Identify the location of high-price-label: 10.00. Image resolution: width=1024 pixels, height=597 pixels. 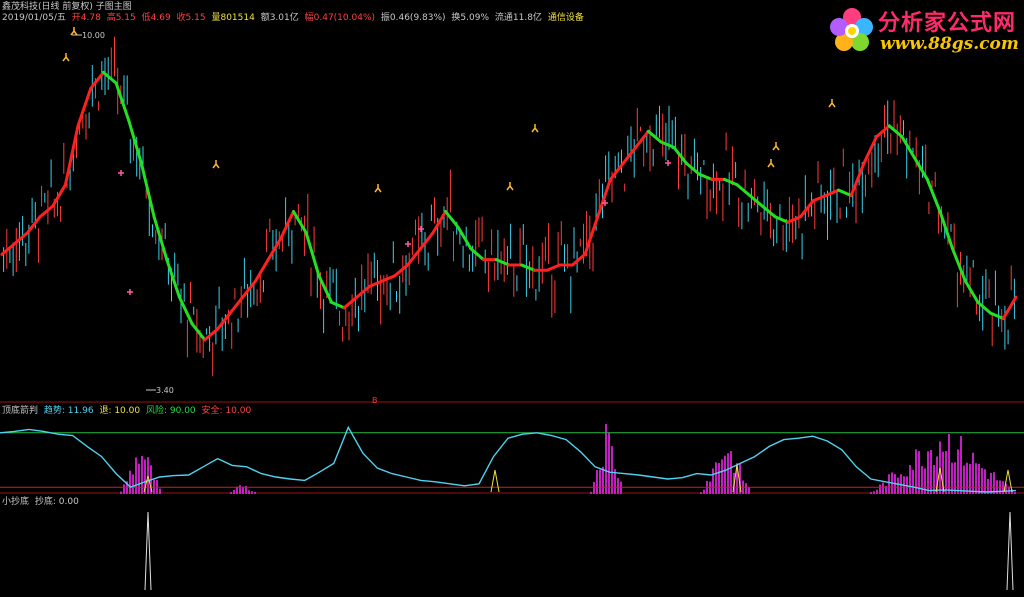
(93, 35).